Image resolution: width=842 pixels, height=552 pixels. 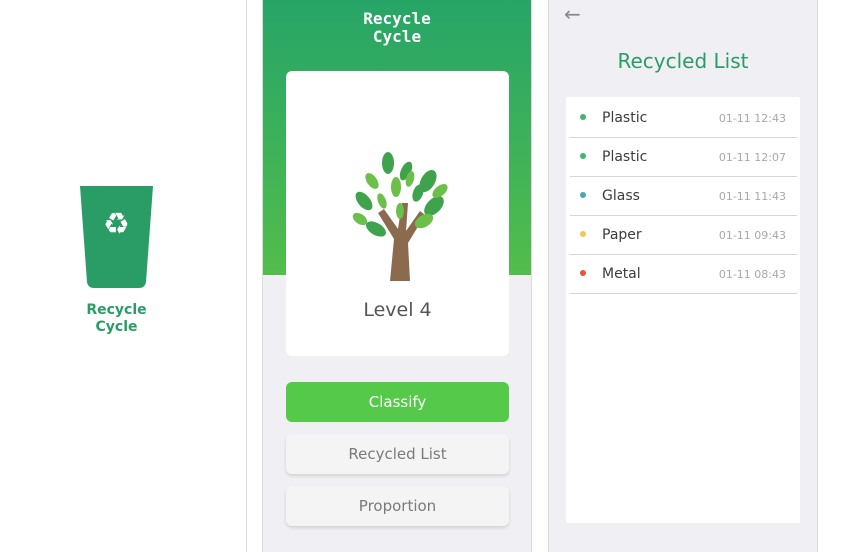 I want to click on item-time: 01-11 11:43, so click(x=752, y=196).